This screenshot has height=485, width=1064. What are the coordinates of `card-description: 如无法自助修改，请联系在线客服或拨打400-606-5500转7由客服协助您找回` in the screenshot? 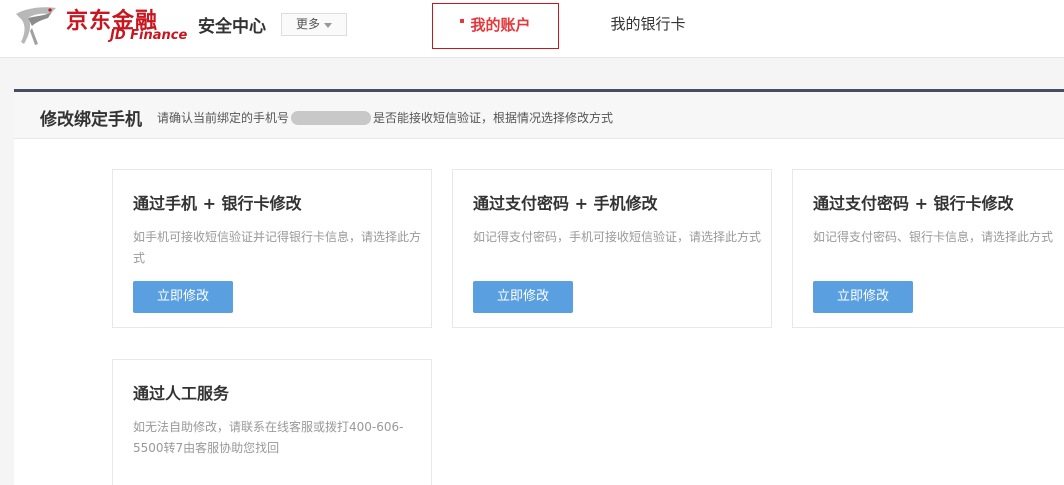 It's located at (268, 437).